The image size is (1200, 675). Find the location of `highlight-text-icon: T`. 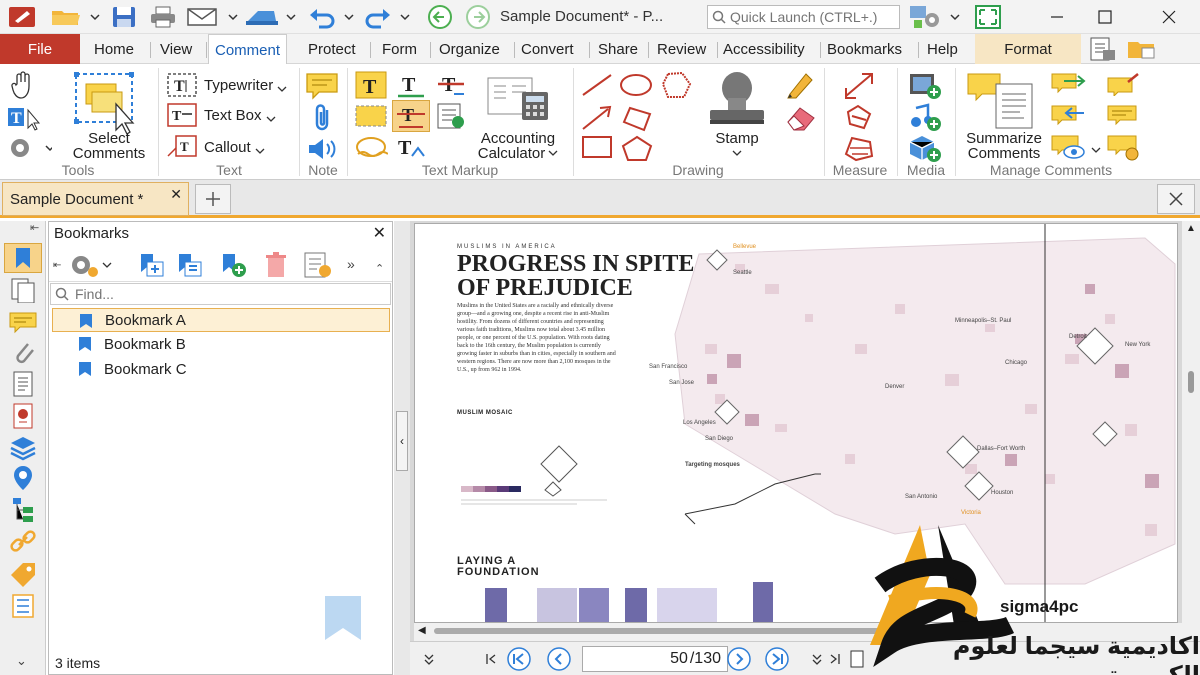

highlight-text-icon: T is located at coordinates (371, 86).